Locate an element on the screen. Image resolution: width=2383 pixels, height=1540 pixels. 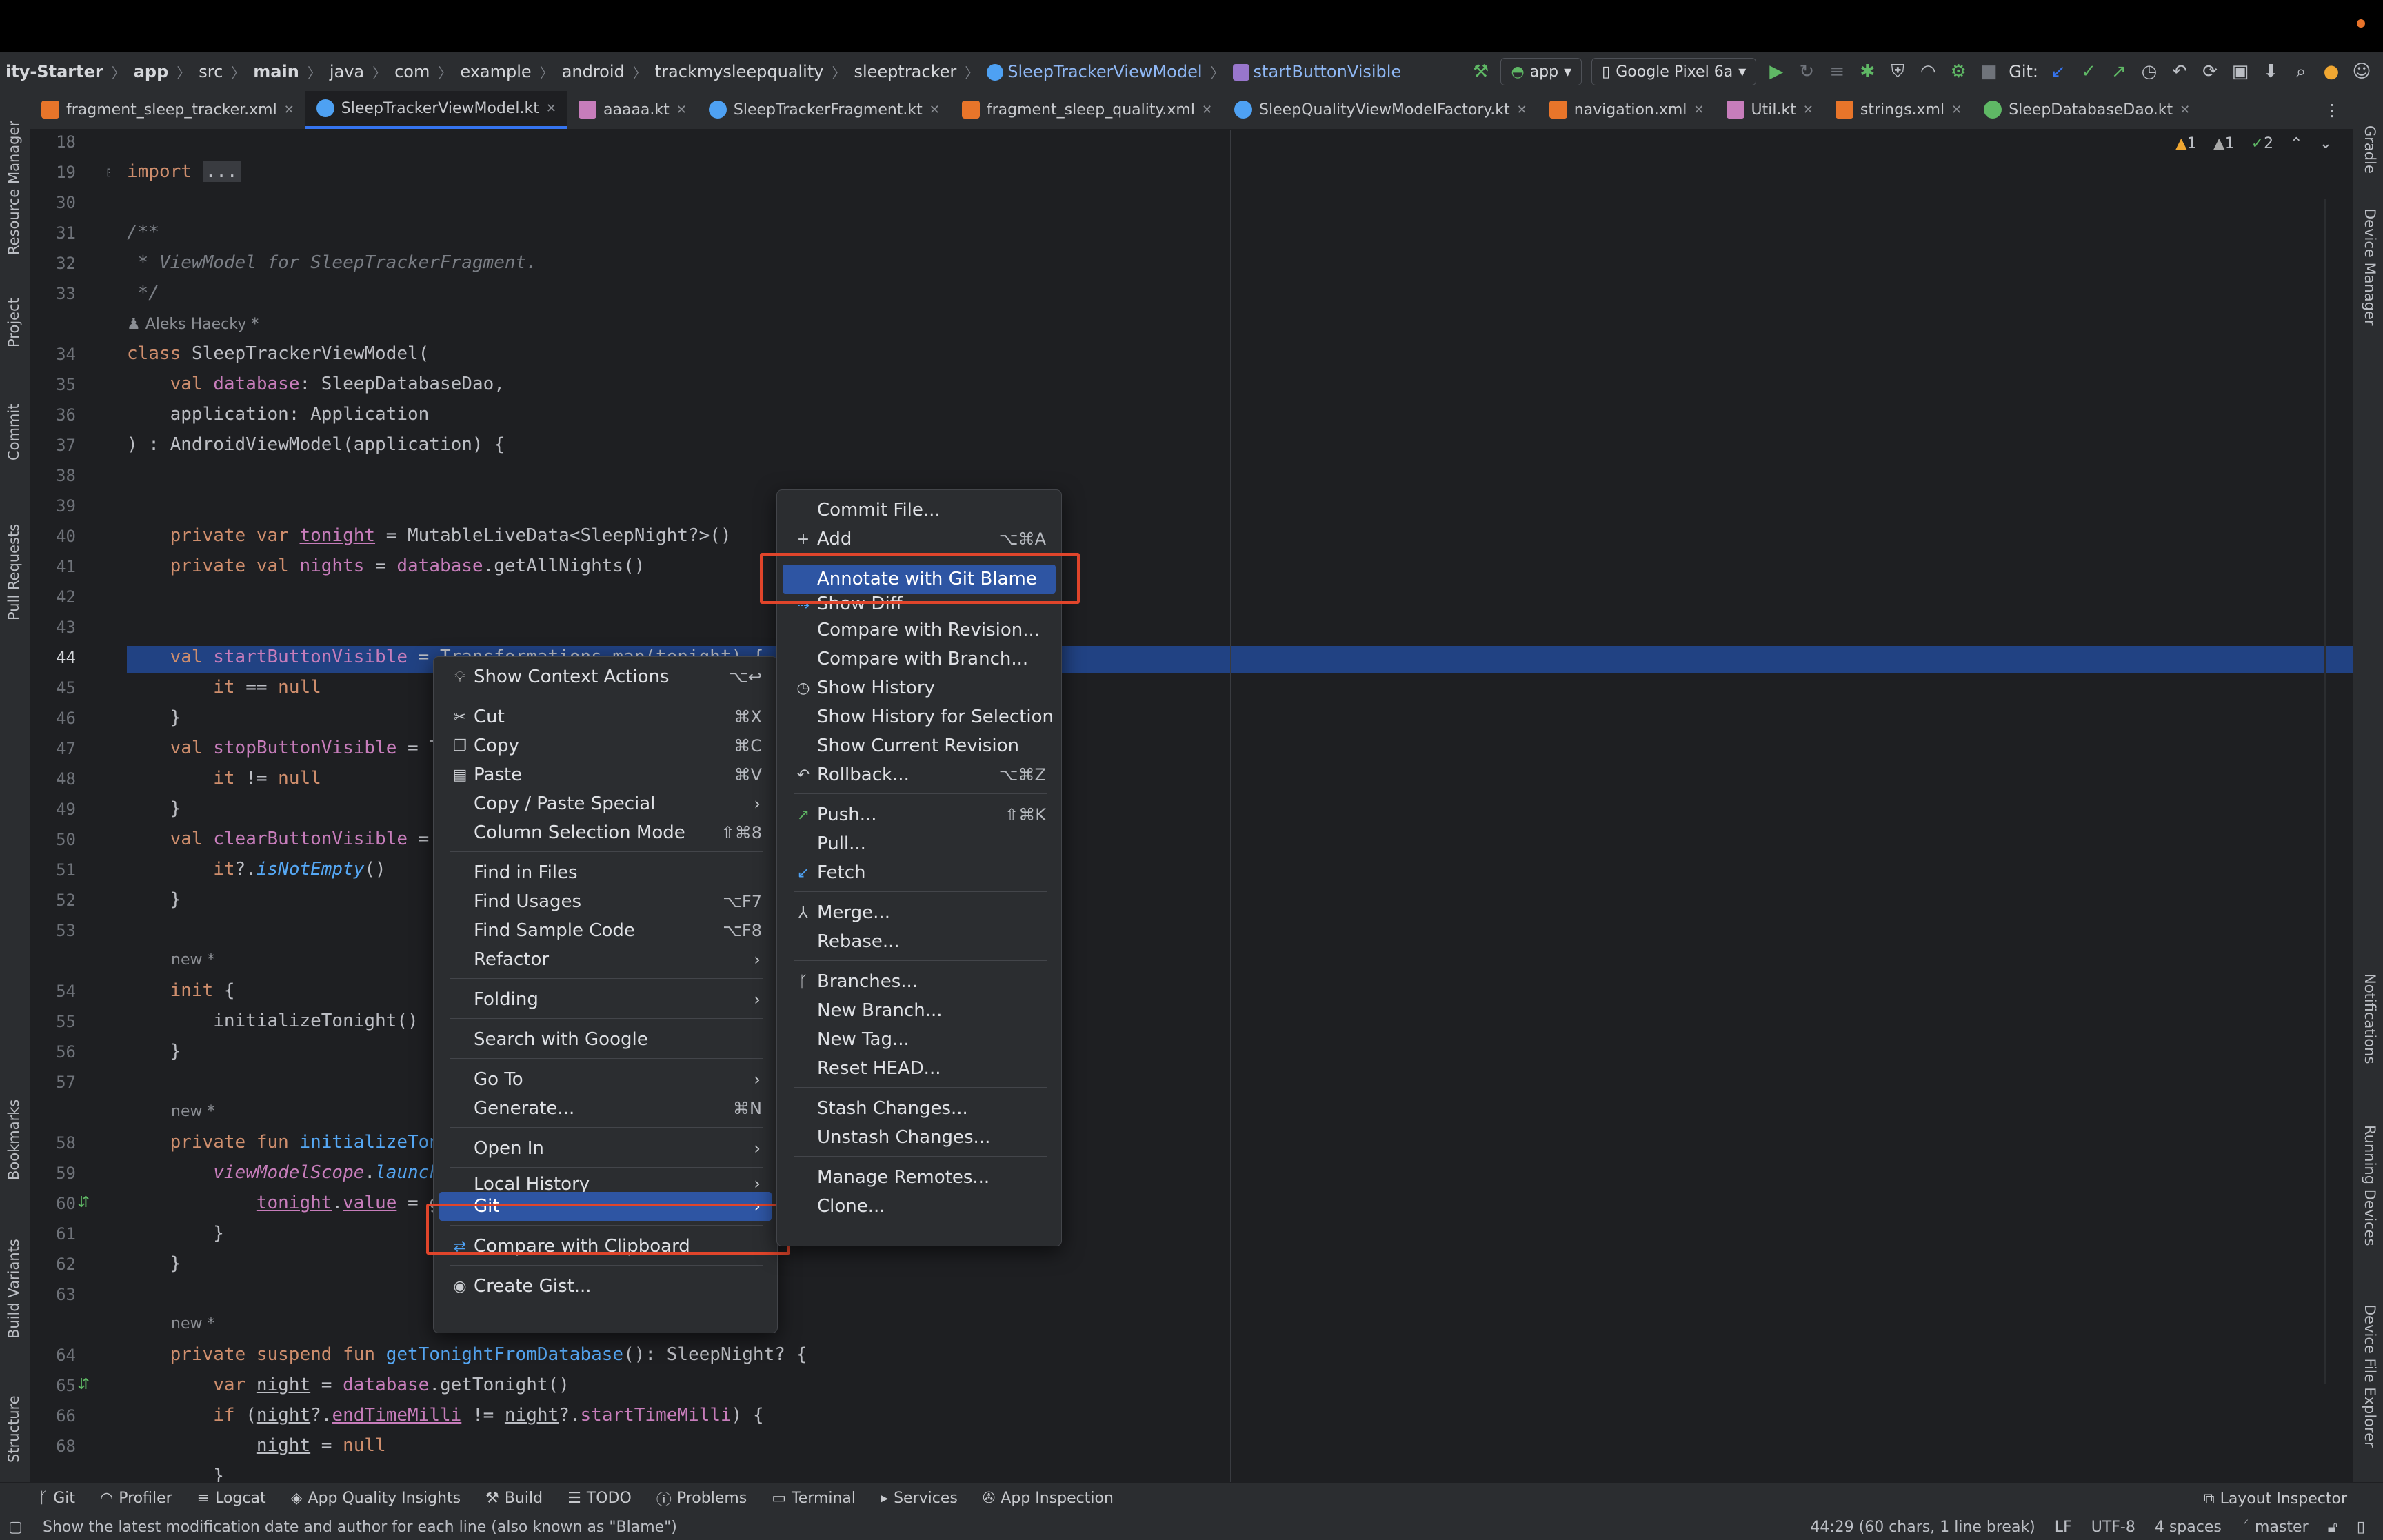
caret-position: 44:29 (60 chars, 1 line break) is located at coordinates (1922, 1528).